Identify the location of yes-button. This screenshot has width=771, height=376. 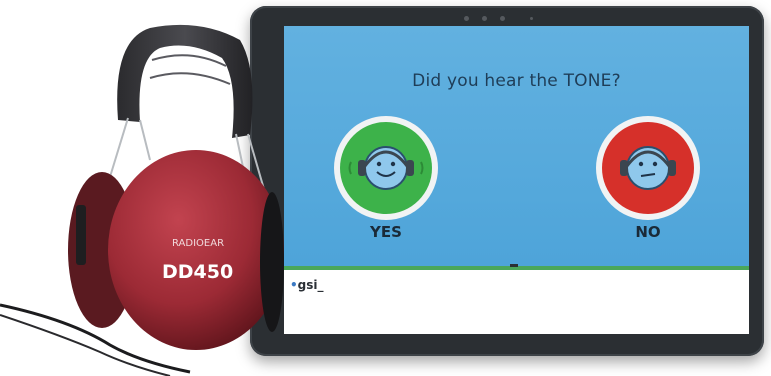
(386, 168).